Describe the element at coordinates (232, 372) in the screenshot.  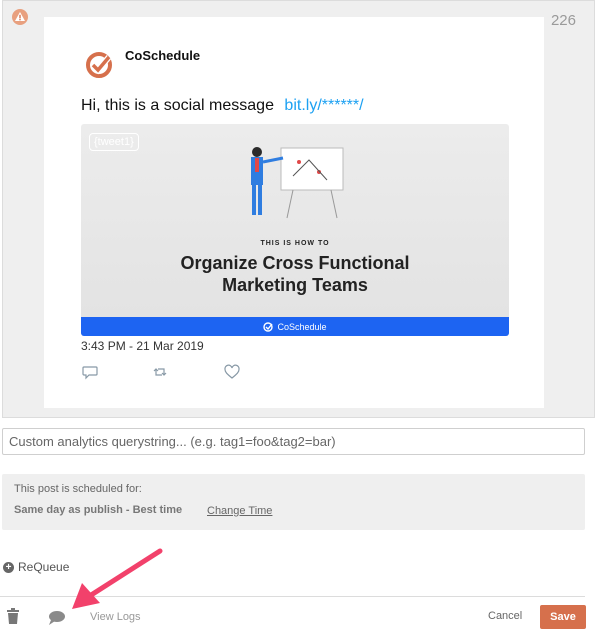
I see `like-icon` at that location.